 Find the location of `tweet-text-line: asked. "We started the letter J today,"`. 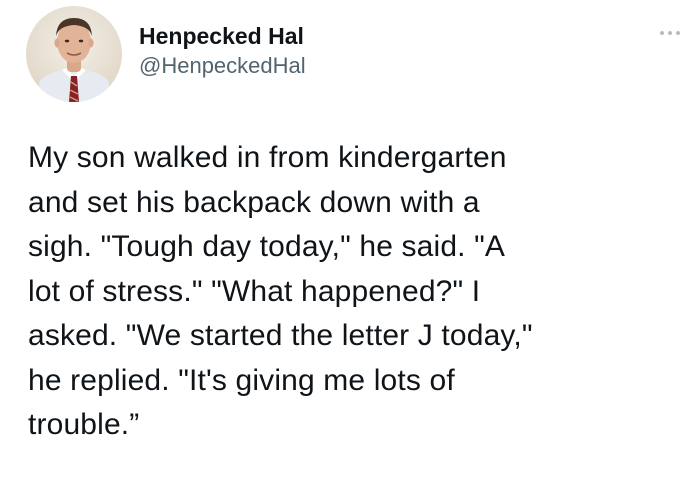

tweet-text-line: asked. "We started the letter J today," is located at coordinates (280, 335).